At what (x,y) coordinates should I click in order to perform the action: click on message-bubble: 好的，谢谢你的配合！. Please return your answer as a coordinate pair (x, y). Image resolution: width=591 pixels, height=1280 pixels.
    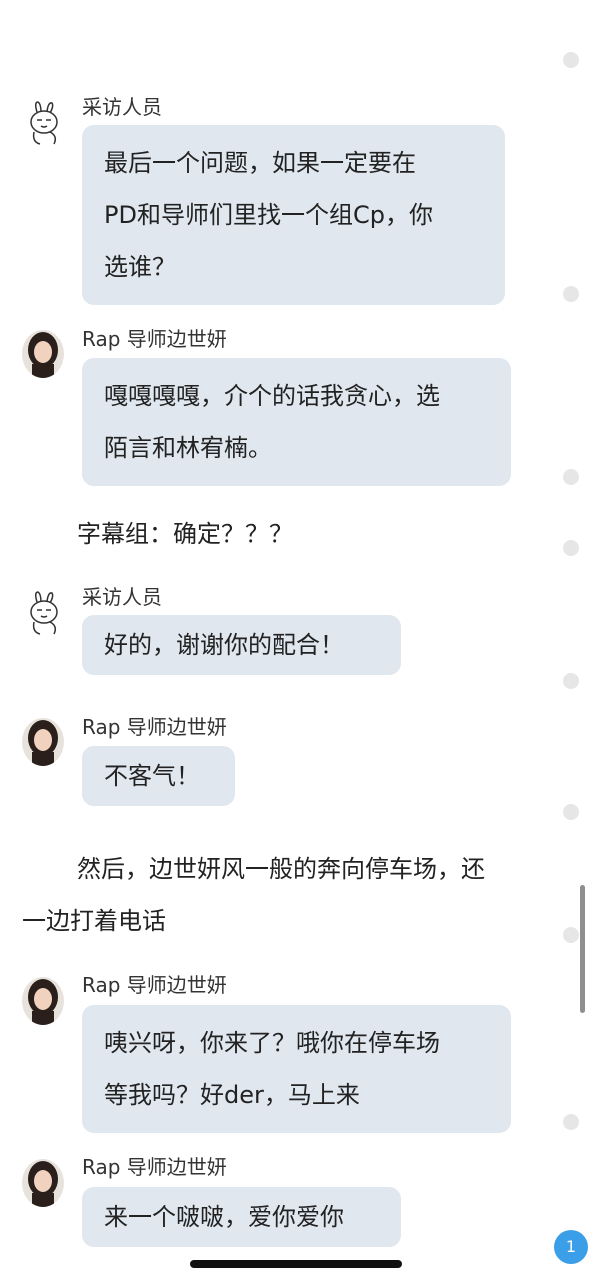
    Looking at the image, I should click on (241, 645).